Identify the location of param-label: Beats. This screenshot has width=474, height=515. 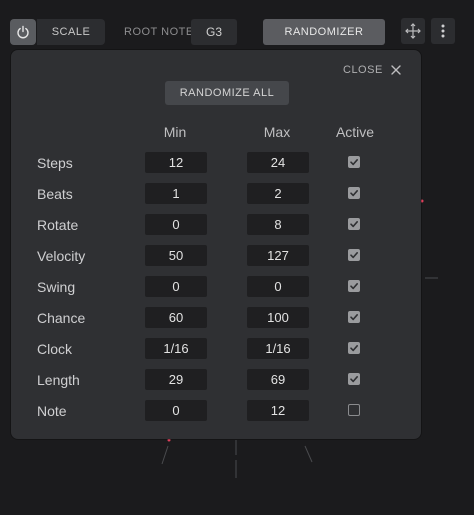
(55, 194).